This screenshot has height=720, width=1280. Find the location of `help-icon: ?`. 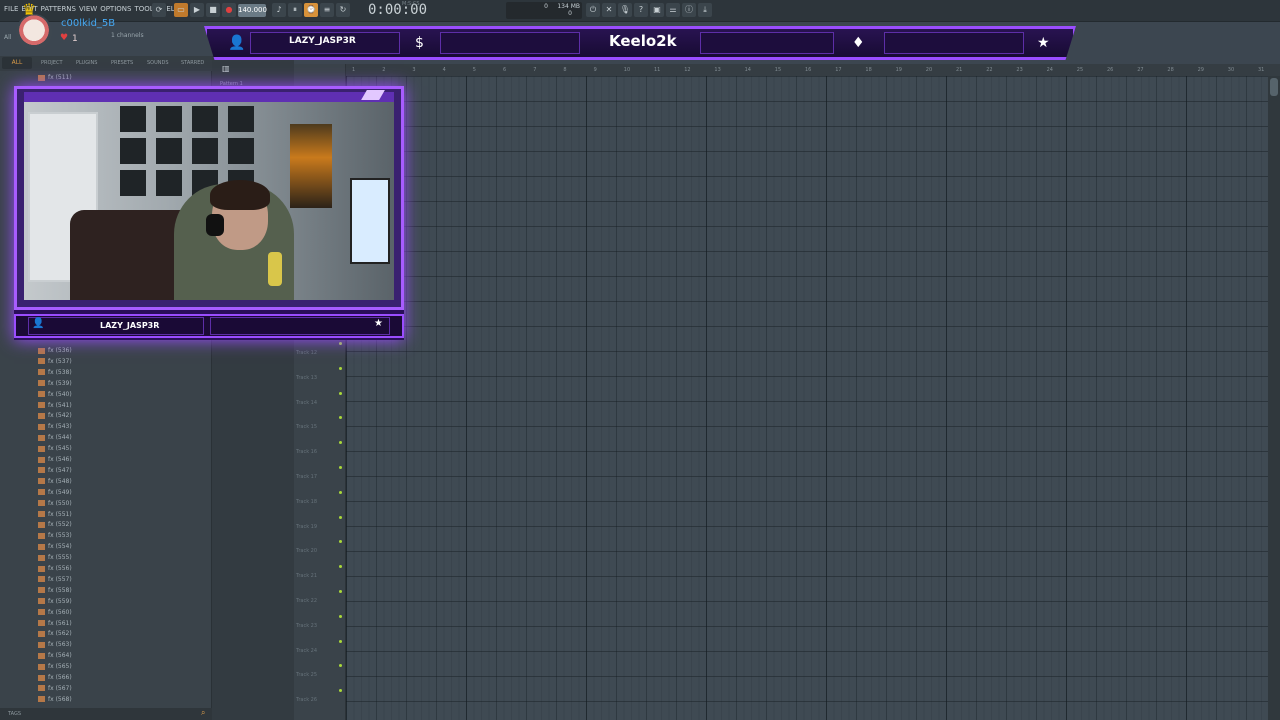

help-icon: ? is located at coordinates (641, 10).